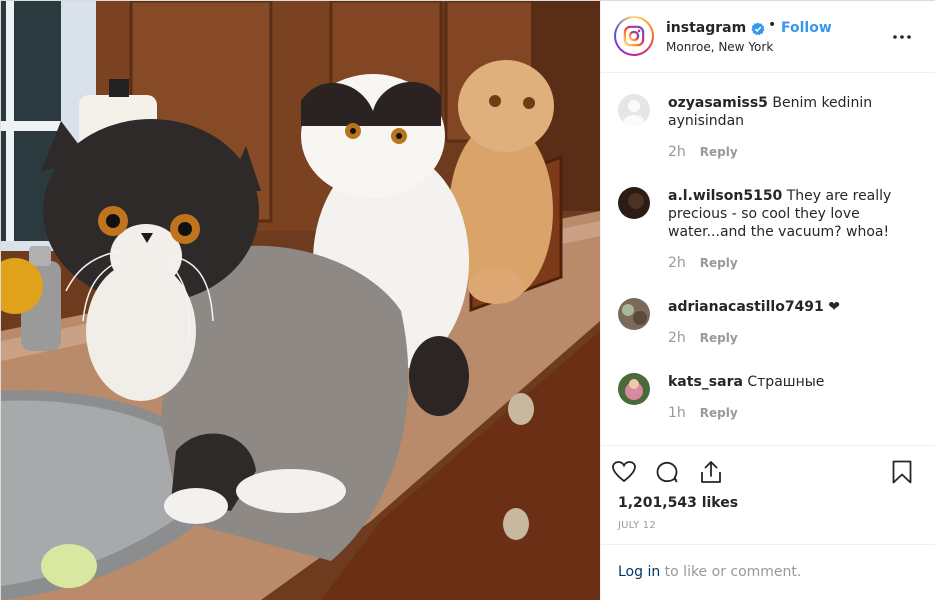  I want to click on post-username: instagram, so click(706, 28).